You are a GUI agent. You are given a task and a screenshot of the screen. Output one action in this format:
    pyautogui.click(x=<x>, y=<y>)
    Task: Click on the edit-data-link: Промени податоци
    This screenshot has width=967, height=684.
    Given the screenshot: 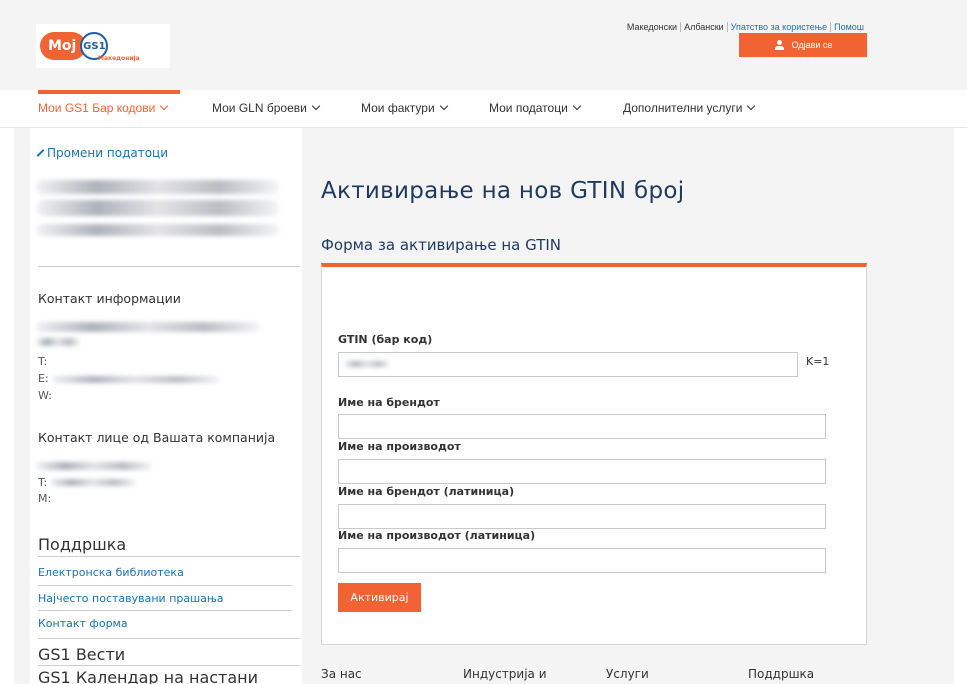 What is the action you would take?
    pyautogui.click(x=102, y=153)
    